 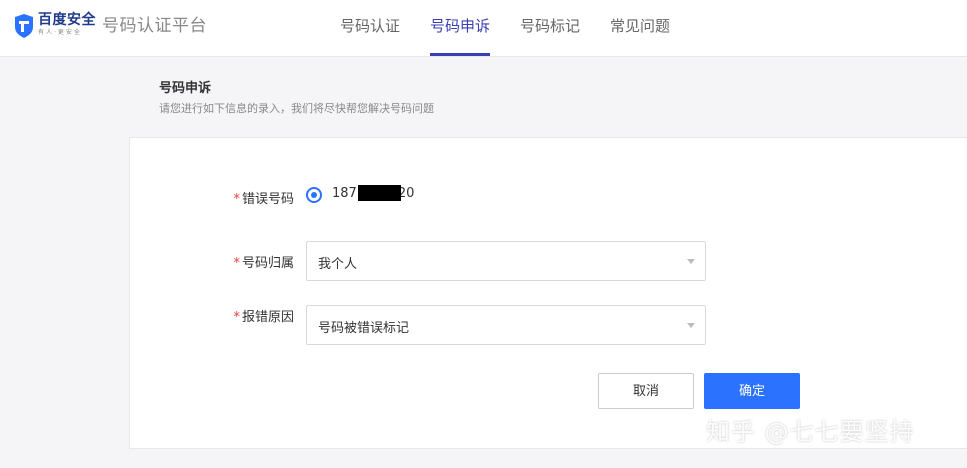 I want to click on reason-selected-value: 号码被错误标记, so click(x=364, y=328).